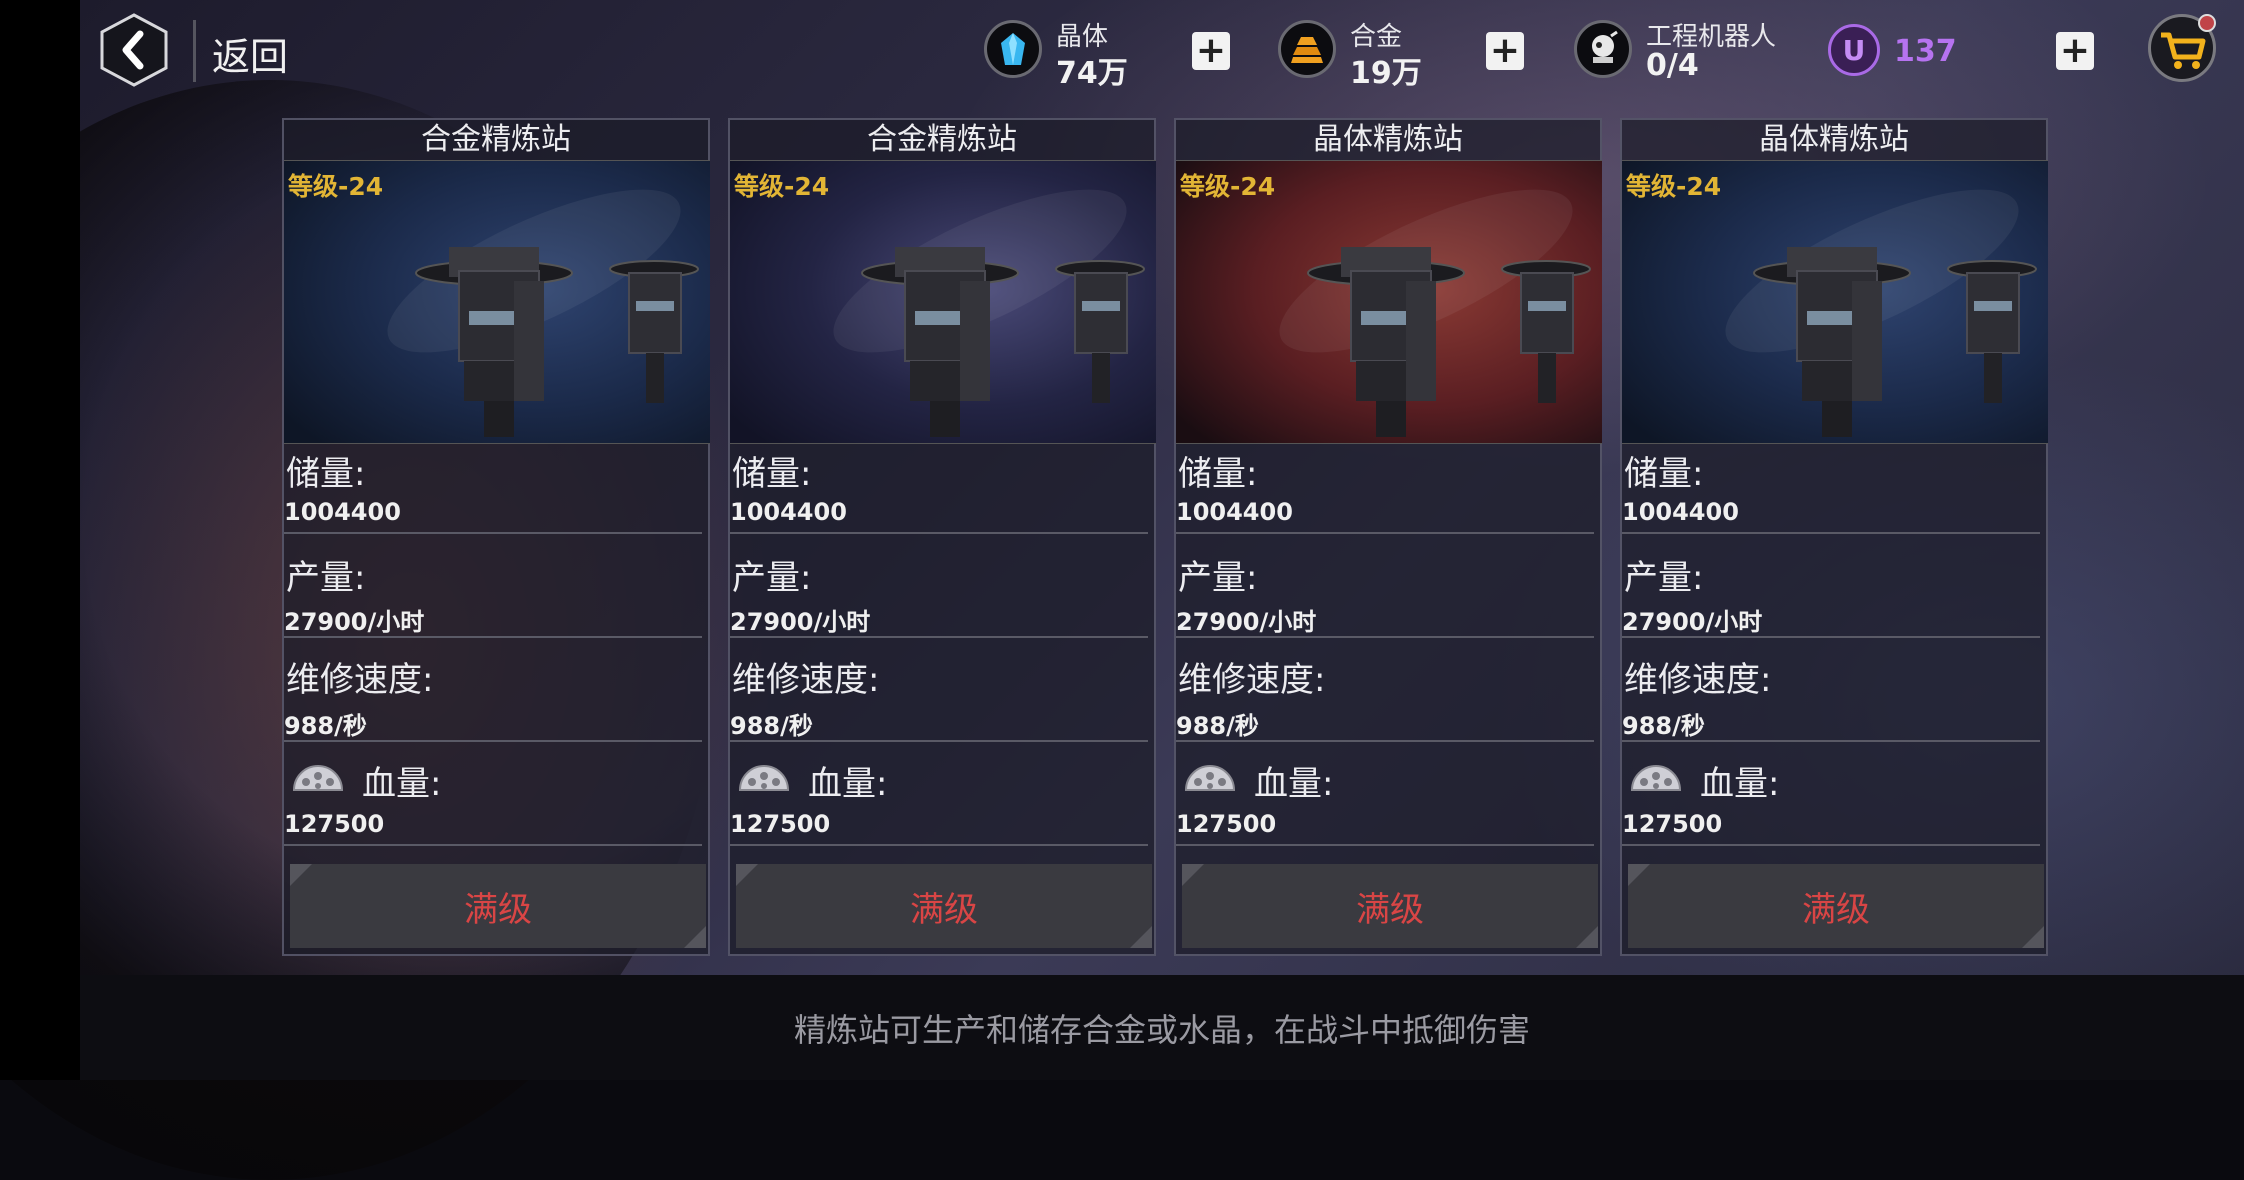 This screenshot has height=1180, width=2244. Describe the element at coordinates (1505, 51) in the screenshot. I see `add-alloy-button: +` at that location.